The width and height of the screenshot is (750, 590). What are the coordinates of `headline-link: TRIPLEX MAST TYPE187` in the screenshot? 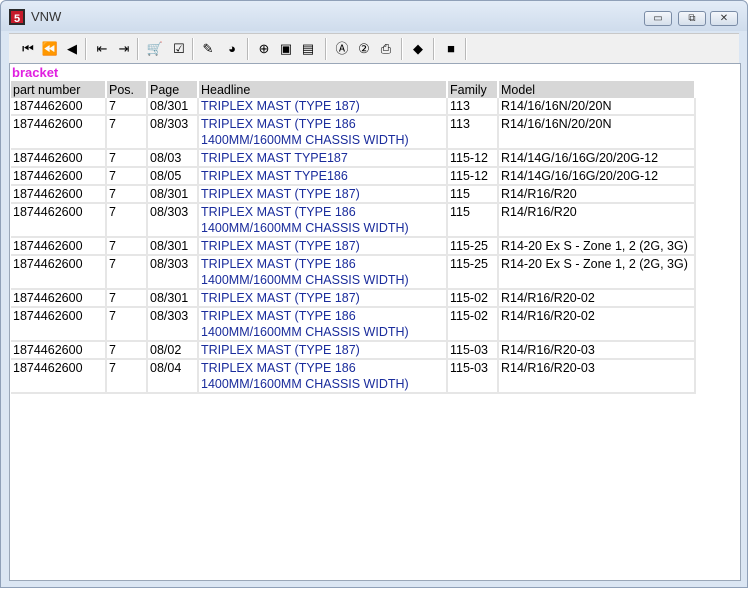 It's located at (323, 158).